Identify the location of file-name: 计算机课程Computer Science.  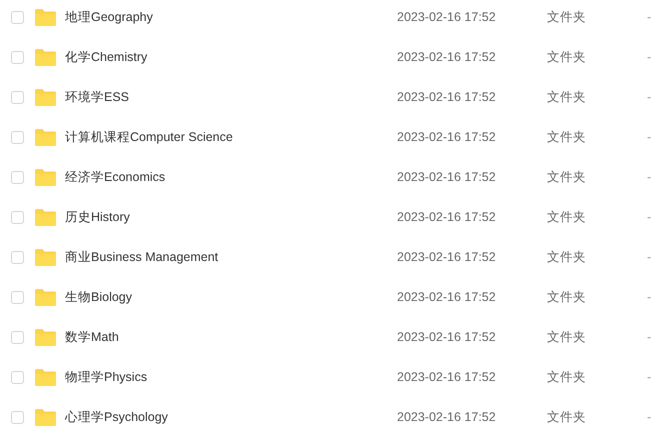
(231, 137).